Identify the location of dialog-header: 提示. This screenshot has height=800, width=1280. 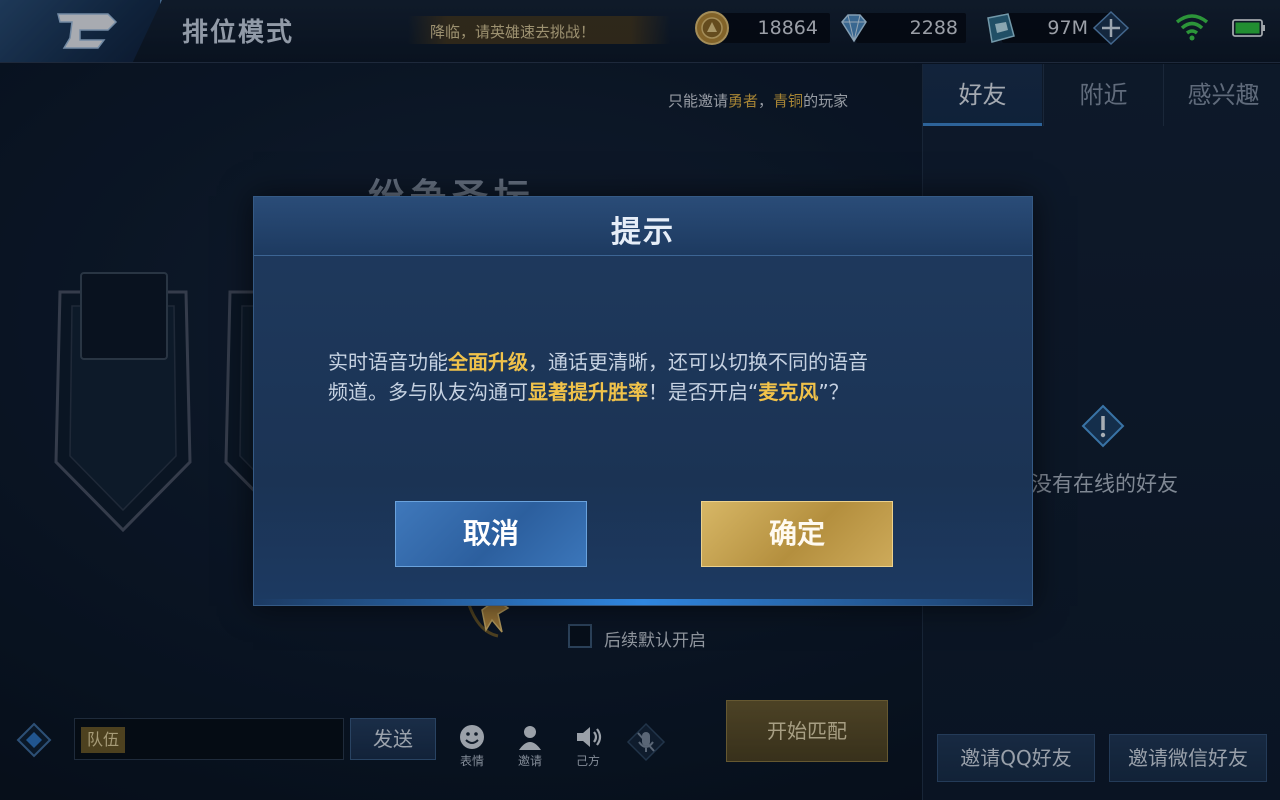
(643, 226).